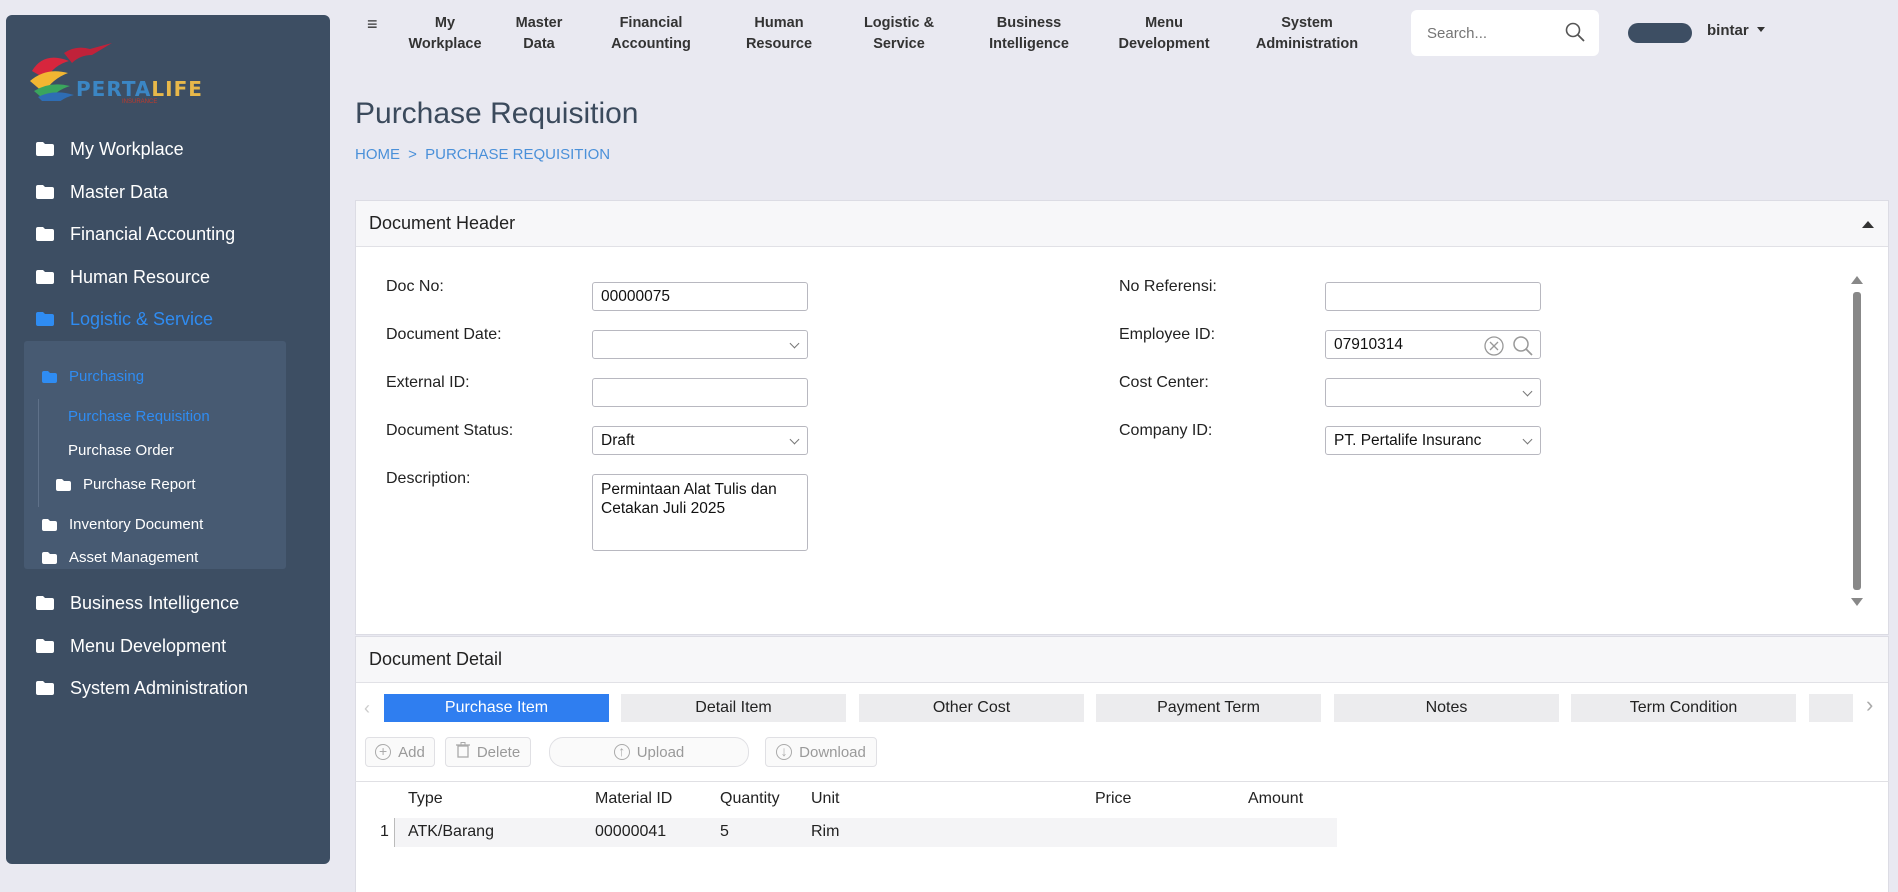 The width and height of the screenshot is (1898, 892). Describe the element at coordinates (1433, 392) in the screenshot. I see `cost-center-select` at that location.